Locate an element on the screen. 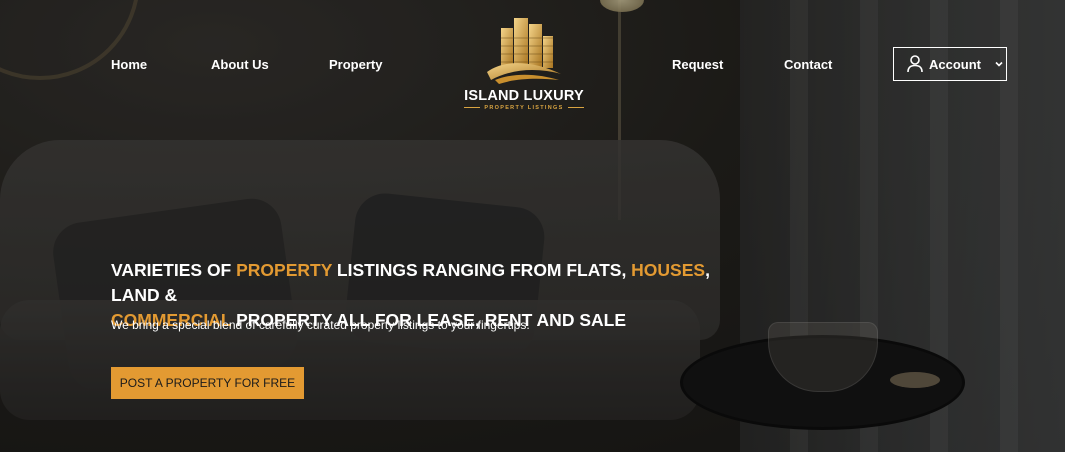 This screenshot has height=452, width=1065. nav-property: Property is located at coordinates (355, 64).